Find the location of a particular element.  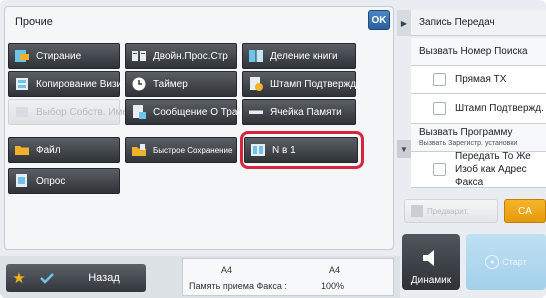

card-copy-icon is located at coordinates (21, 84).